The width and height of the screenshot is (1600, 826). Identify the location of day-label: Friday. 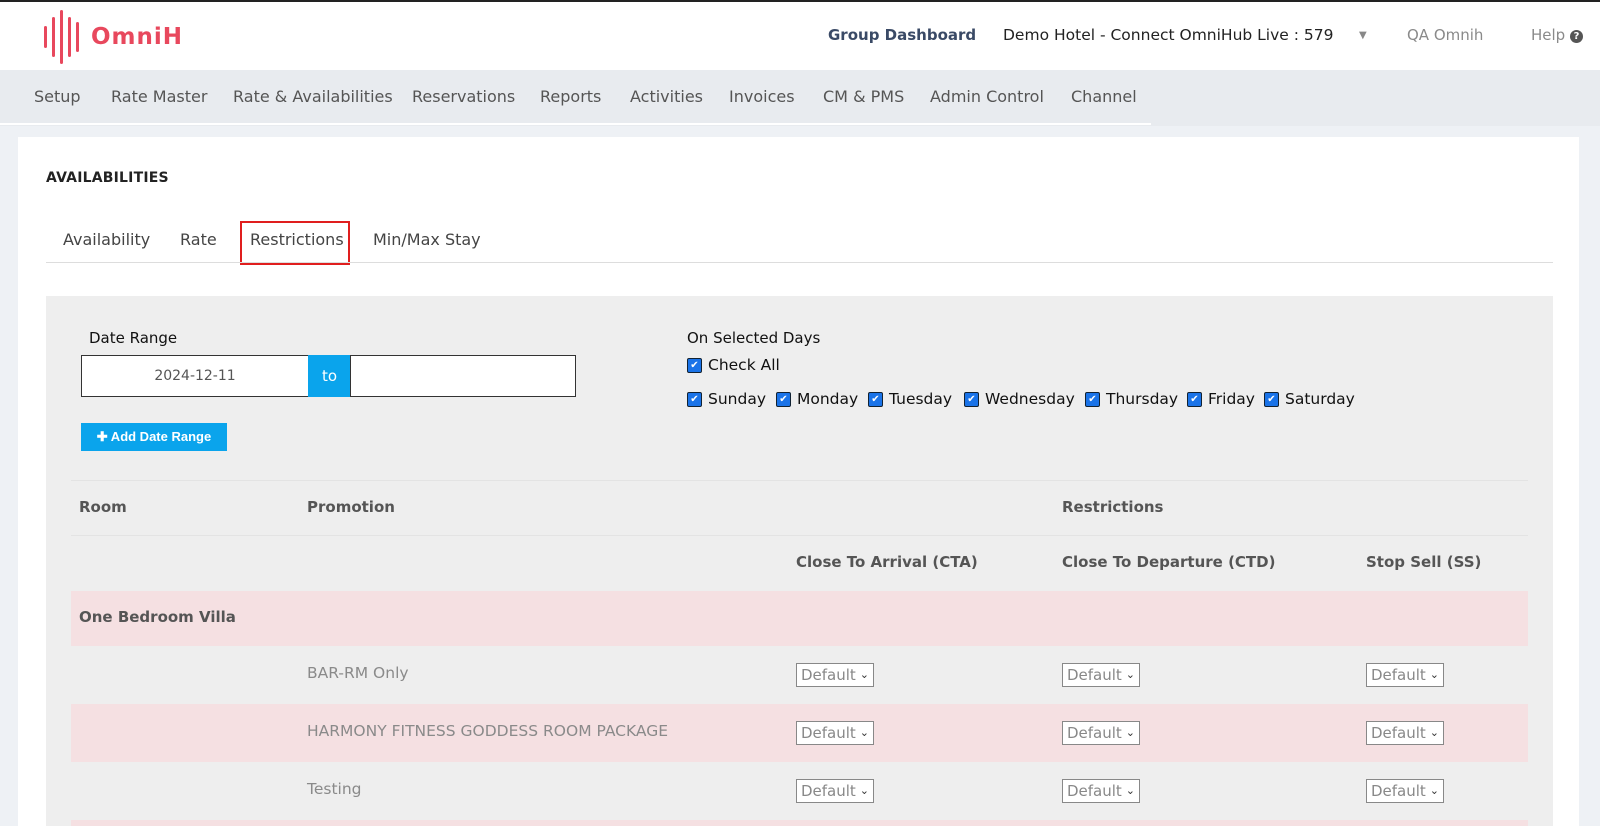
(1231, 399).